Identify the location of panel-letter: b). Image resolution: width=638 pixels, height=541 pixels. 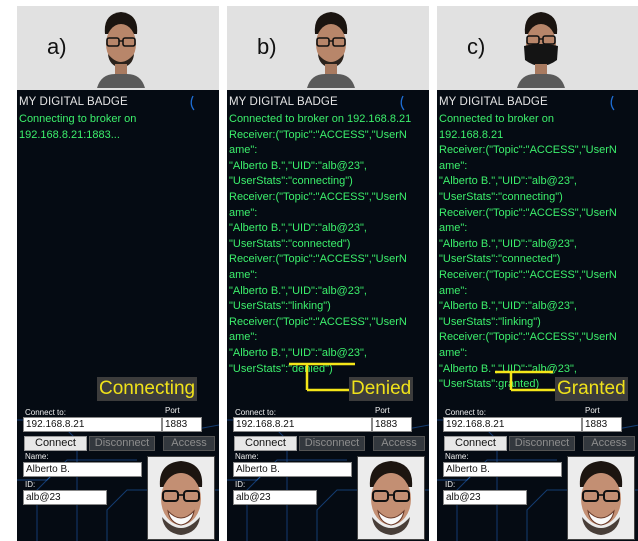
(267, 46).